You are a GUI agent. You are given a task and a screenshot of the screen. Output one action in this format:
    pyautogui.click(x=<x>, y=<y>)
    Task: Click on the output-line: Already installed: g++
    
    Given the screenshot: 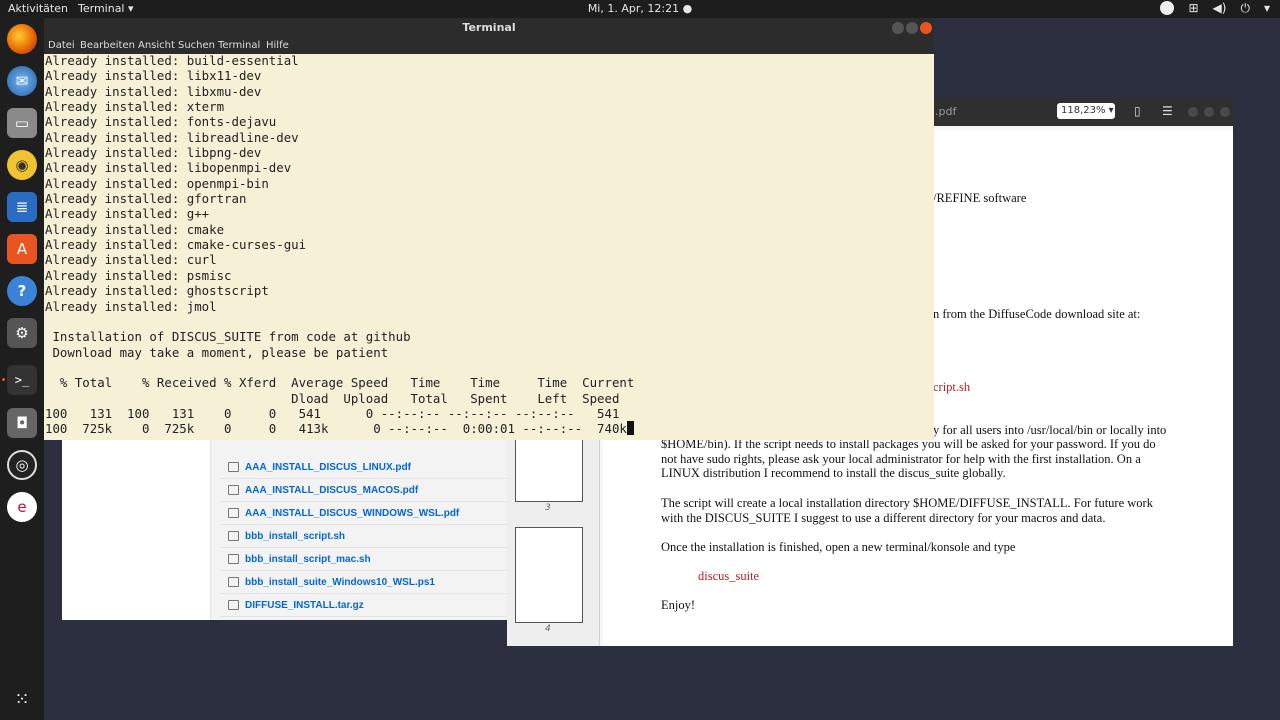 What is the action you would take?
    pyautogui.click(x=127, y=214)
    